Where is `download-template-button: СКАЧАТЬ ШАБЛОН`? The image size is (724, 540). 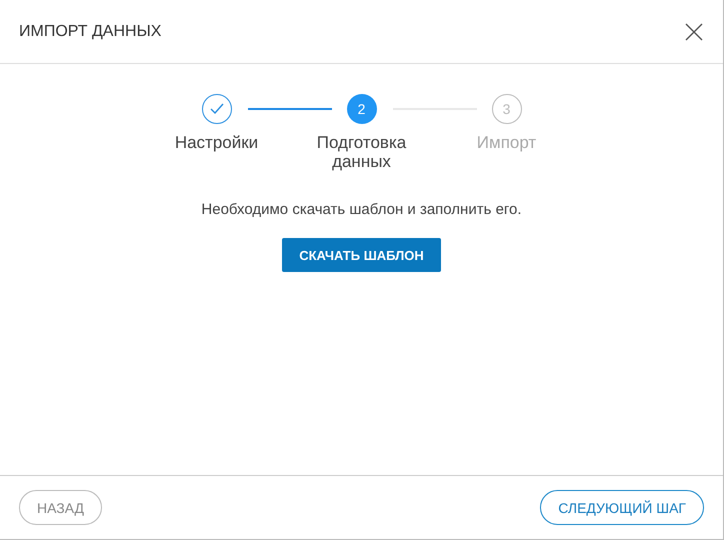 download-template-button: СКАЧАТЬ ШАБЛОН is located at coordinates (361, 255).